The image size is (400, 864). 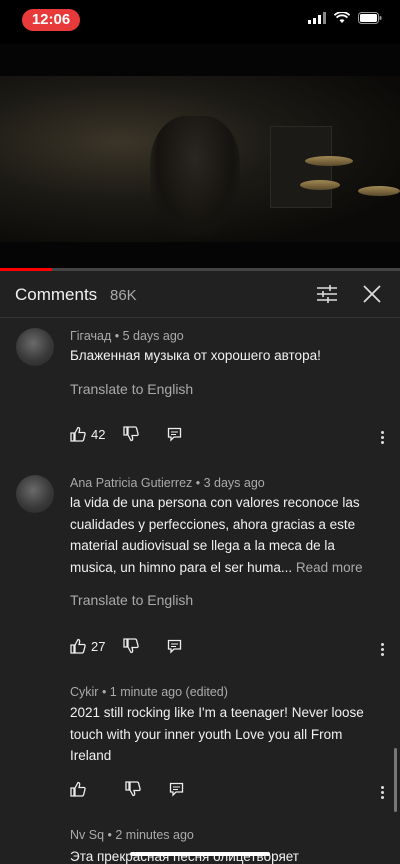 What do you see at coordinates (327, 294) in the screenshot?
I see `filter-icon` at bounding box center [327, 294].